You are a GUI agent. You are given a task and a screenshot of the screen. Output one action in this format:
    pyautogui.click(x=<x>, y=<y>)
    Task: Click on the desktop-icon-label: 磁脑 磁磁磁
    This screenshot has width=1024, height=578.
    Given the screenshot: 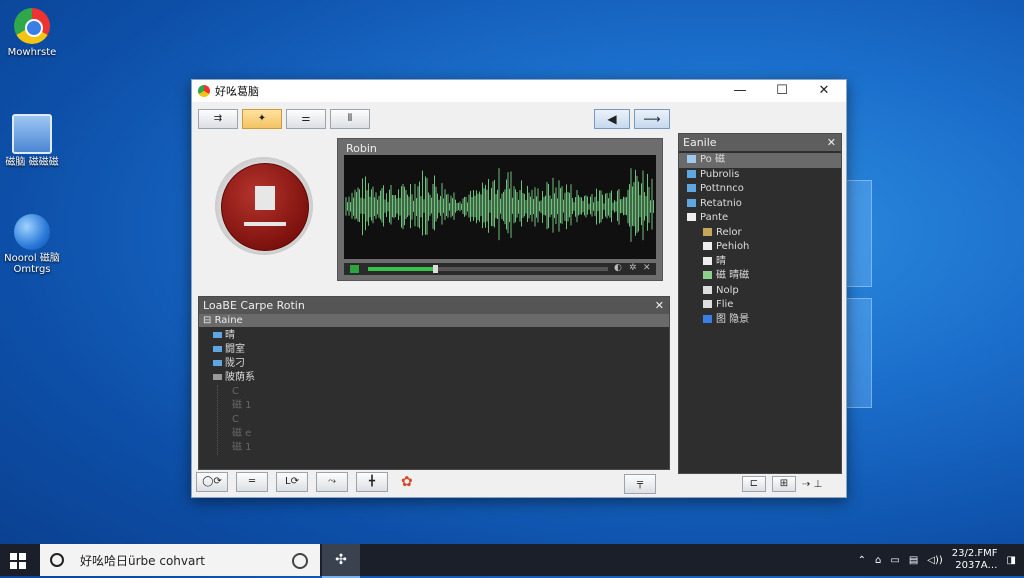 What is the action you would take?
    pyautogui.click(x=32, y=162)
    